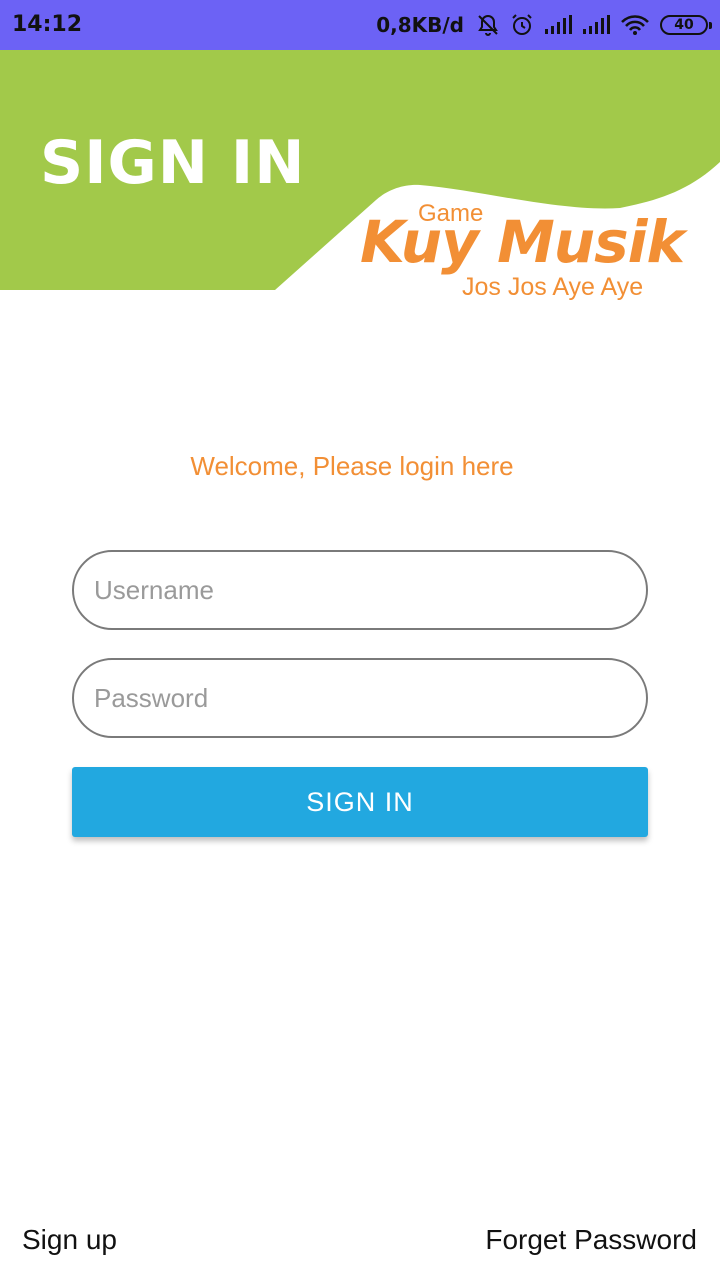  What do you see at coordinates (360, 590) in the screenshot?
I see `username-input` at bounding box center [360, 590].